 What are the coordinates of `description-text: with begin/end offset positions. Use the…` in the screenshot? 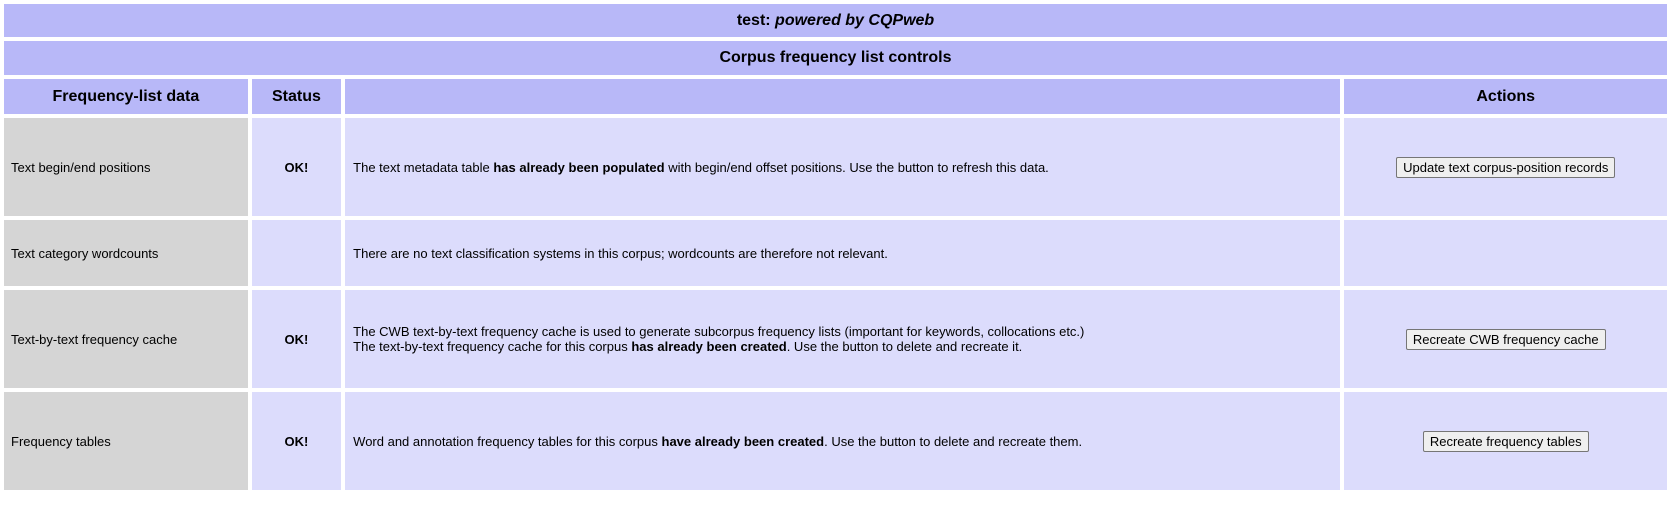 It's located at (856, 167).